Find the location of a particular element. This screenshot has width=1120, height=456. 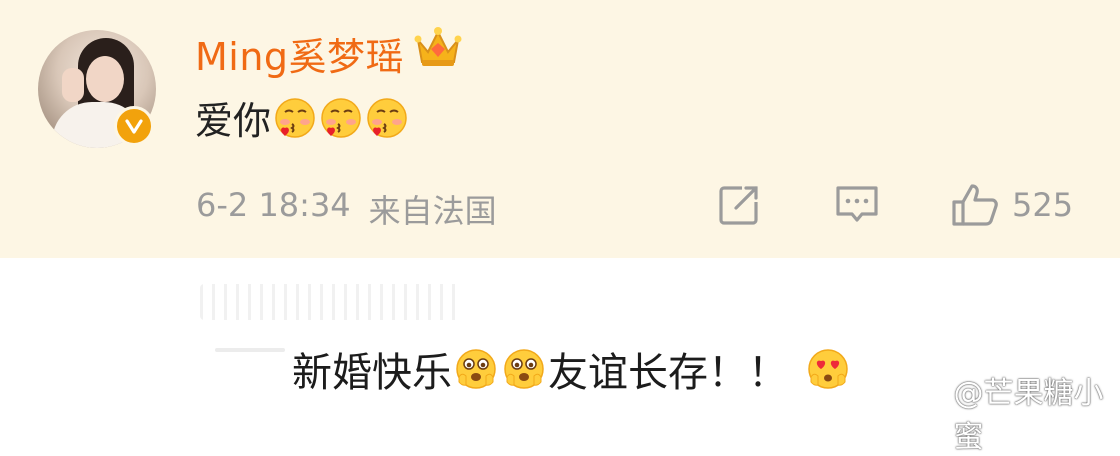

heart-eyes-emoji-icon is located at coordinates (828, 369).